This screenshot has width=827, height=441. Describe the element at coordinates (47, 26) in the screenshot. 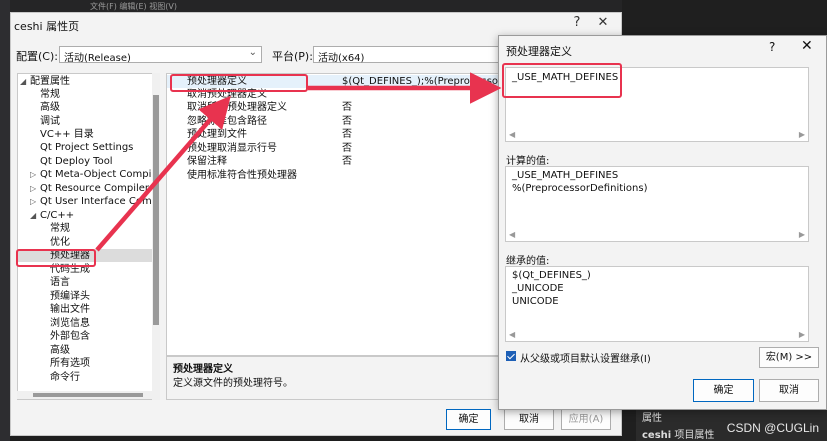

I see `dialog-title: ceshi 属性页` at that location.